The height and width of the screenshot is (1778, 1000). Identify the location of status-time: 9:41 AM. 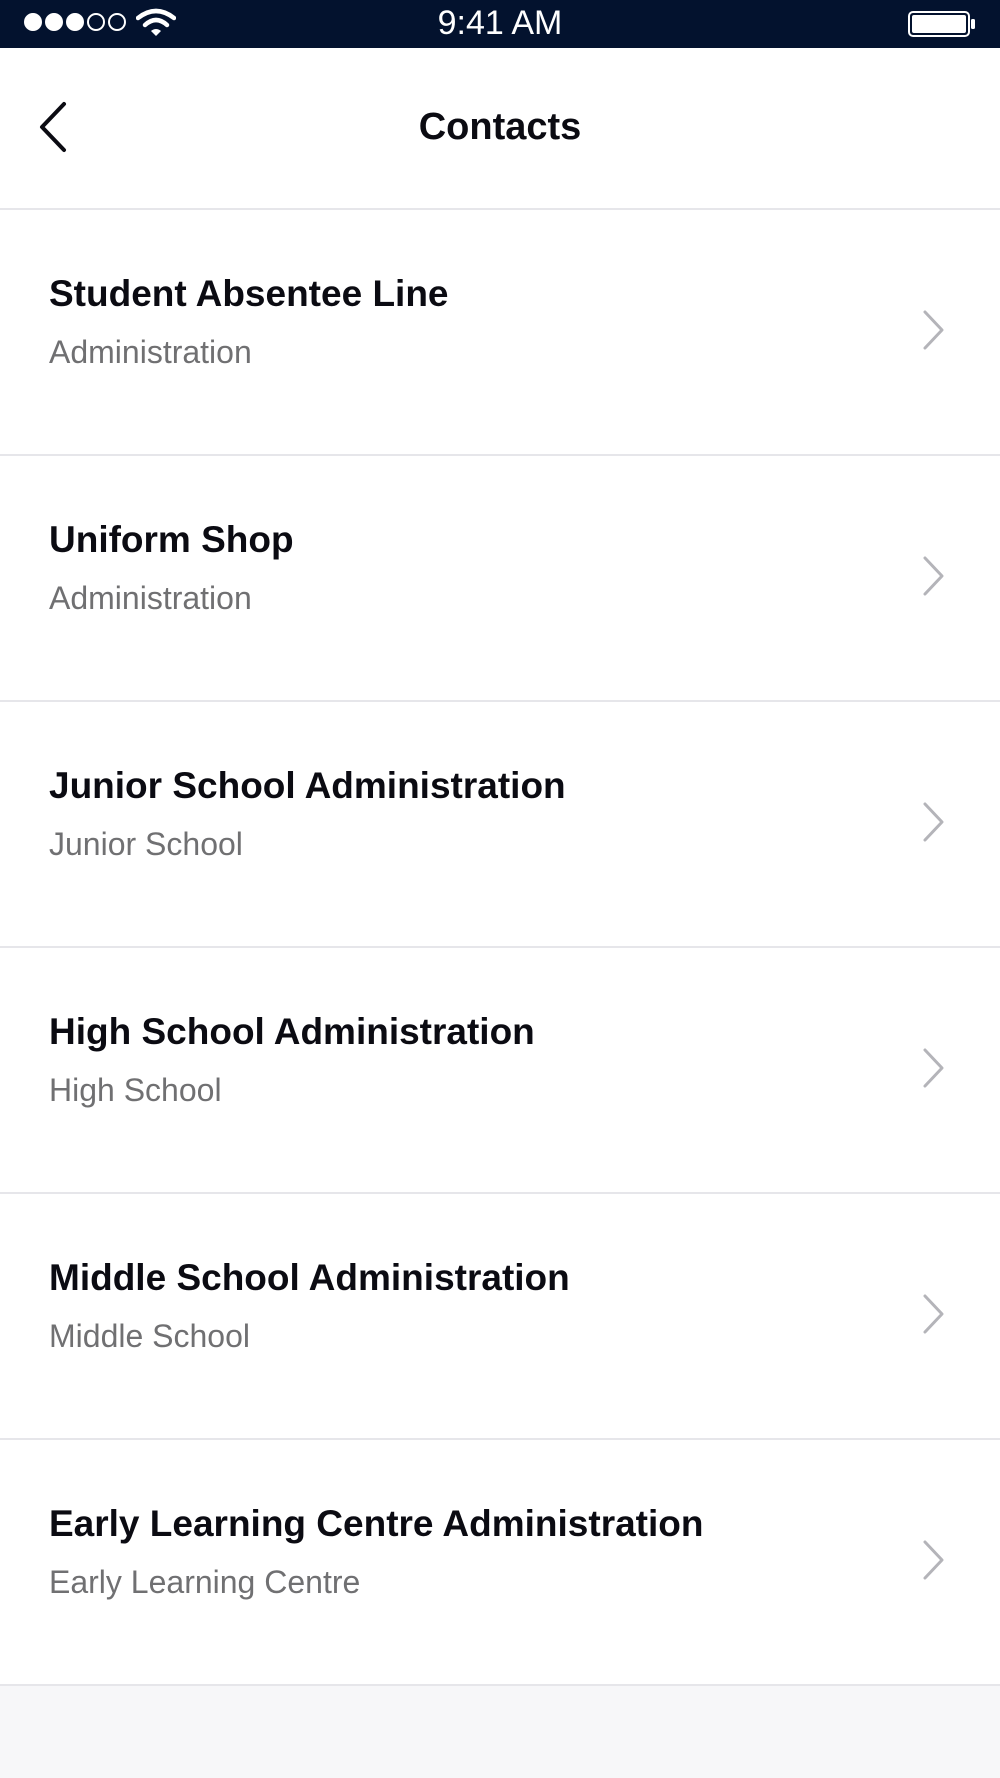
(500, 23).